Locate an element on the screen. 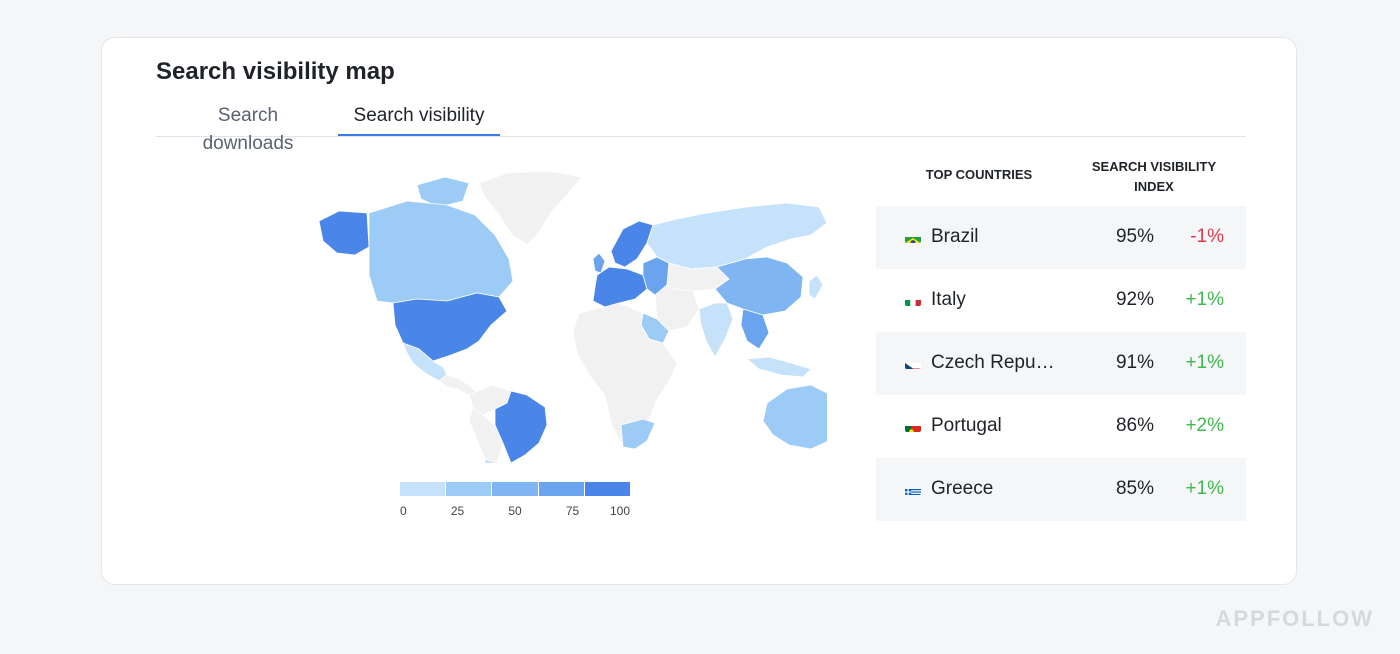  region-uk is located at coordinates (599, 263).